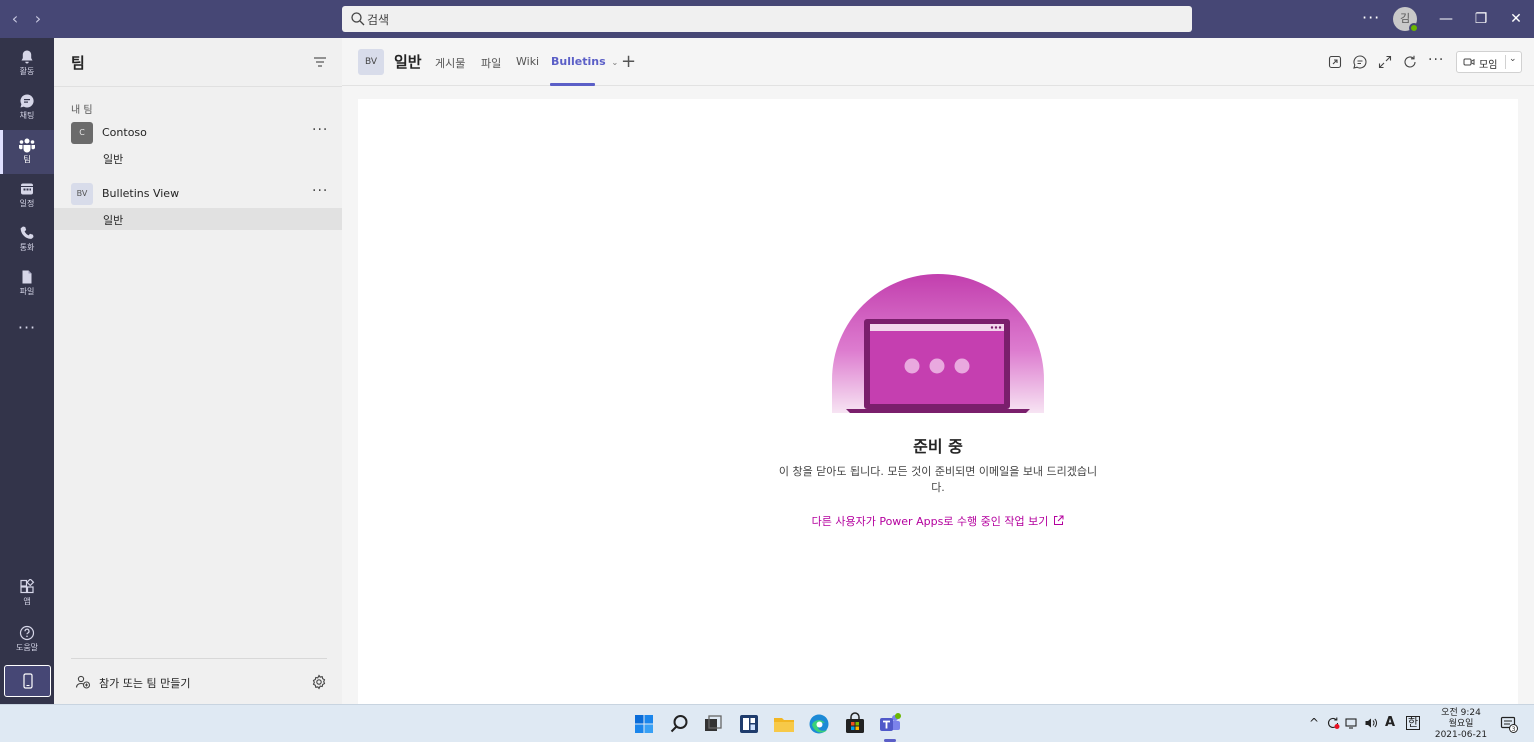 This screenshot has height=742, width=1534. I want to click on rail-item-chat: 채팅, so click(27, 108).